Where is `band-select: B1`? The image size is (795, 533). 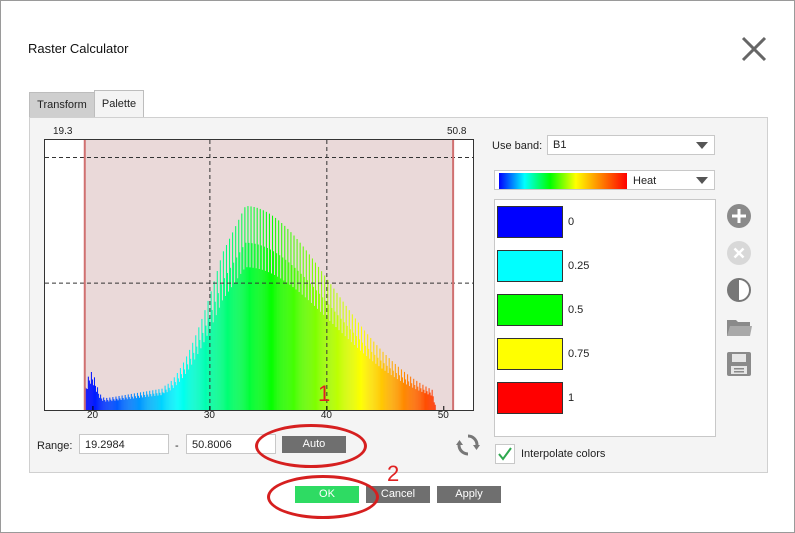
band-select: B1 is located at coordinates (631, 145).